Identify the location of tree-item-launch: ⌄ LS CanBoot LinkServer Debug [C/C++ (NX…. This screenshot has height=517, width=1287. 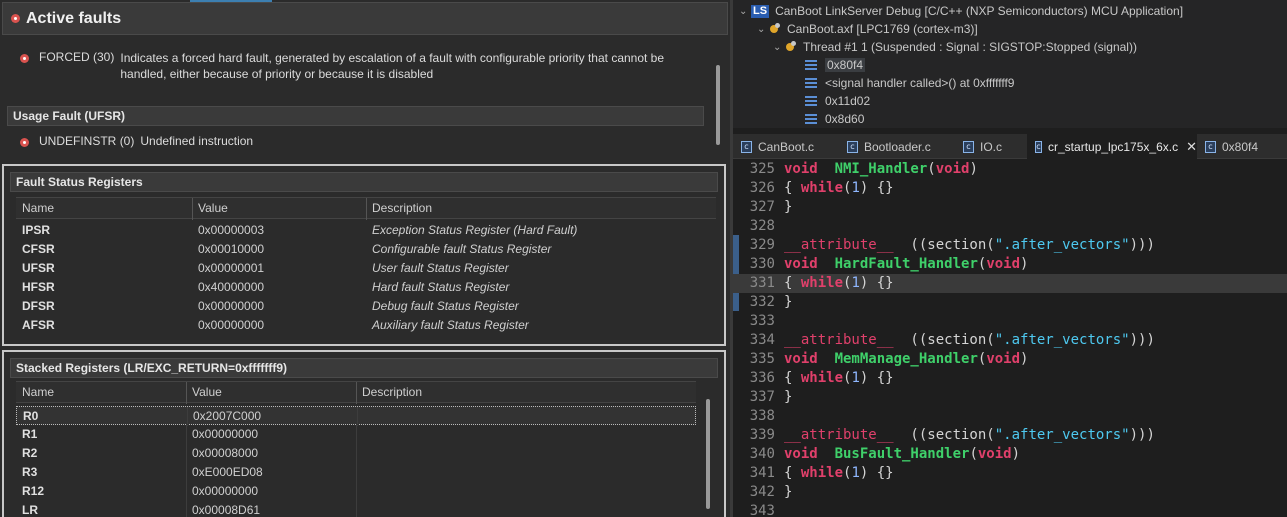
(961, 11).